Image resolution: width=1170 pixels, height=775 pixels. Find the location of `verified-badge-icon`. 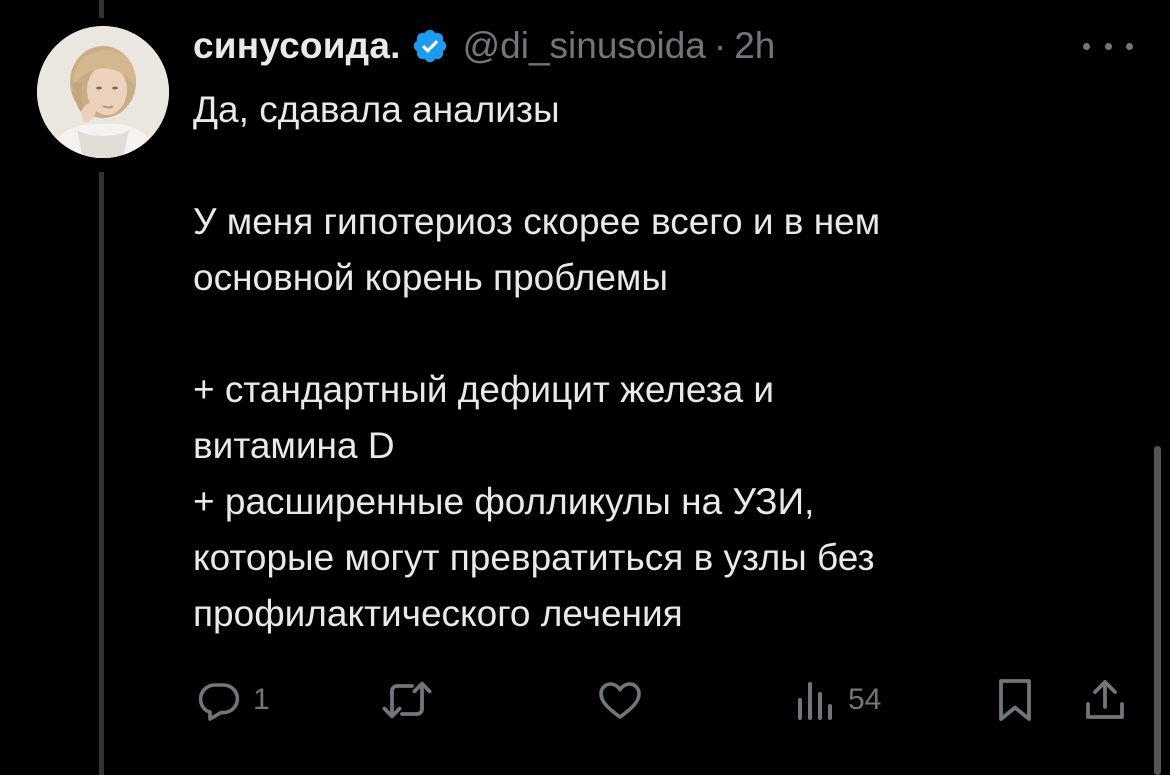

verified-badge-icon is located at coordinates (429, 46).